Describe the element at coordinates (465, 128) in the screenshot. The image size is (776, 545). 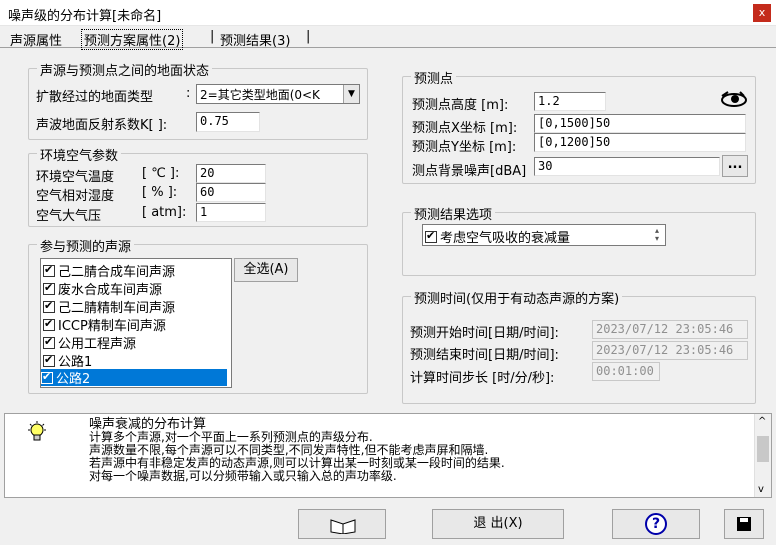
I see `x-coord-label: 预测点X坐标 [m]:` at that location.